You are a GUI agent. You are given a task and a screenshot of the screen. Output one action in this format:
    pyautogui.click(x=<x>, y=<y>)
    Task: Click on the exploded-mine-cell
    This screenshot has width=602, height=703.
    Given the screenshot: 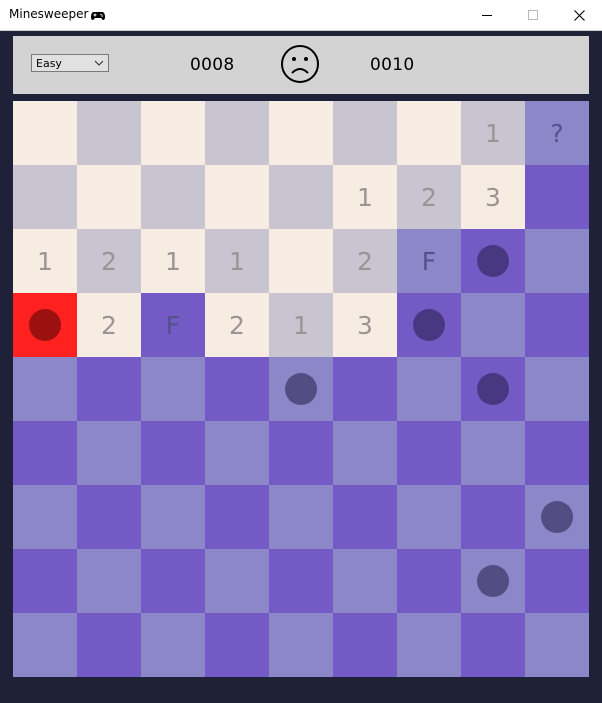 What is the action you would take?
    pyautogui.click(x=45, y=325)
    